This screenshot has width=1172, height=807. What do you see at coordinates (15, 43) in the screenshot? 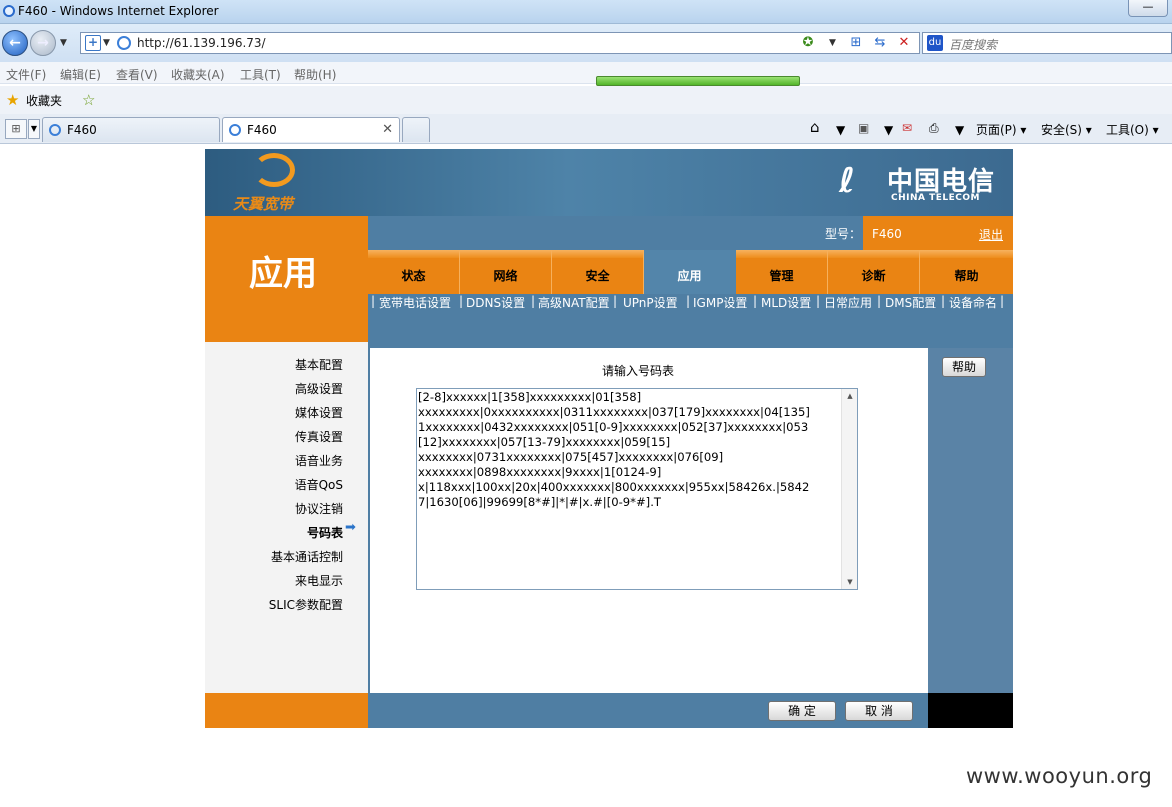
I see `back-button: ←` at bounding box center [15, 43].